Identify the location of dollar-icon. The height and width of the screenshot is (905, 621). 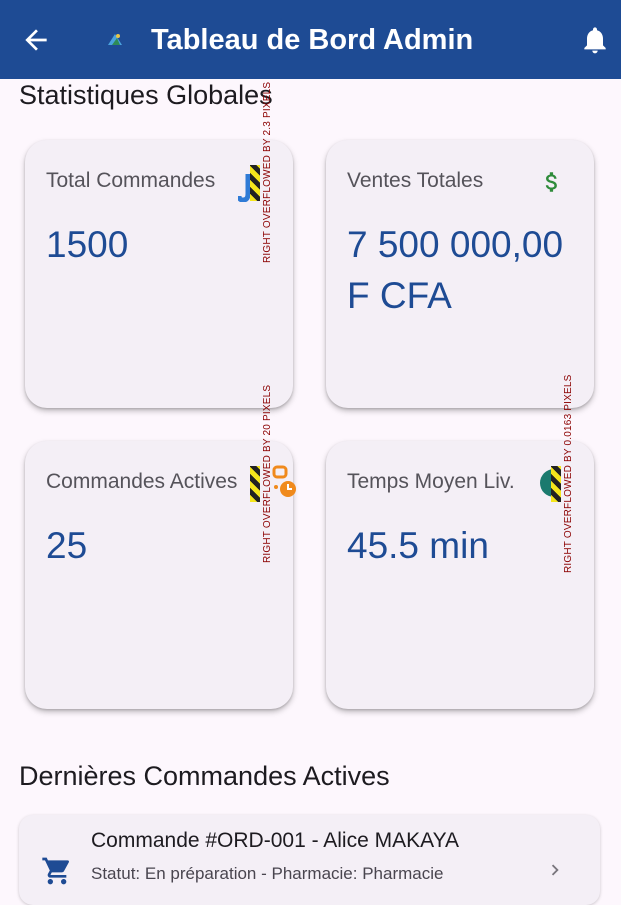
(551, 182).